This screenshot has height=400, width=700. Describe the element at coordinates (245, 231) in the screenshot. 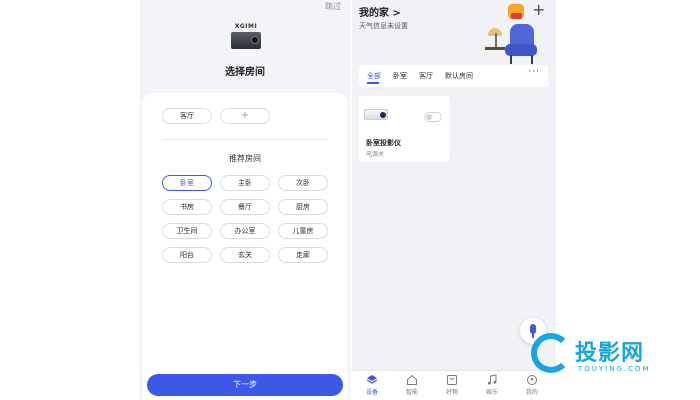

I see `room-chip-office: 办公室` at that location.